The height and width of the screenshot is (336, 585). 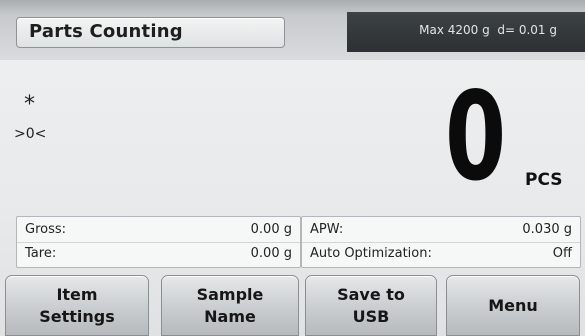 I want to click on apw-label: APW:, so click(x=327, y=229).